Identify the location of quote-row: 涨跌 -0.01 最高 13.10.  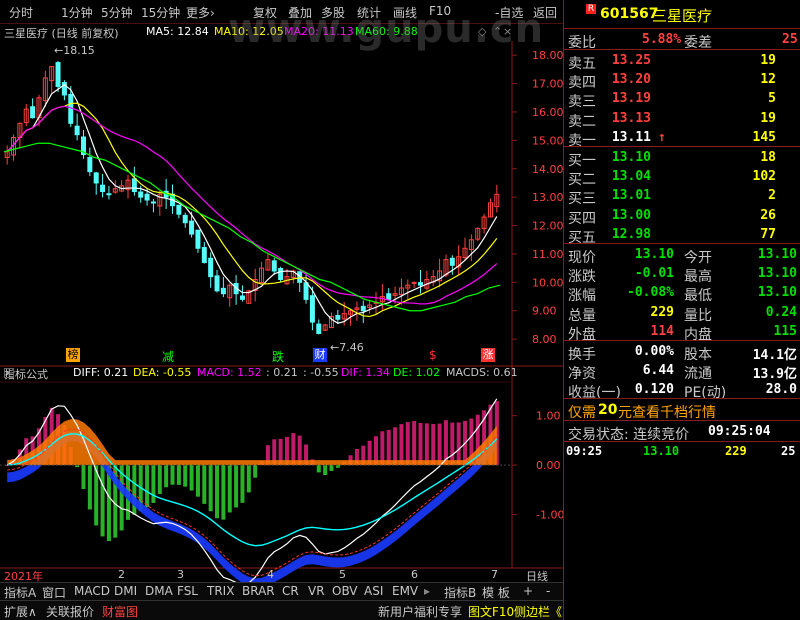
(682, 274).